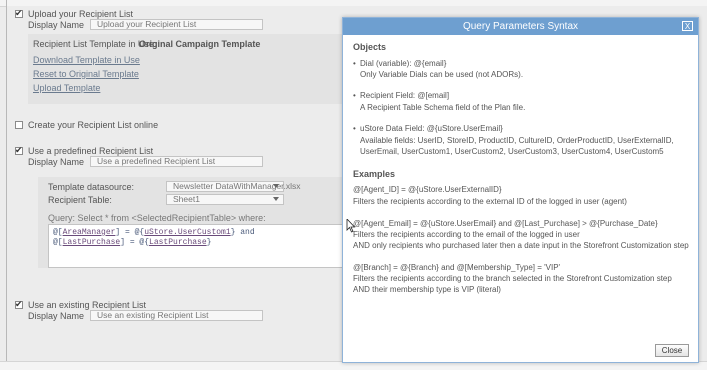 Image resolution: width=707 pixels, height=370 pixels. What do you see at coordinates (351, 226) in the screenshot?
I see `mouse-cursor-icon` at bounding box center [351, 226].